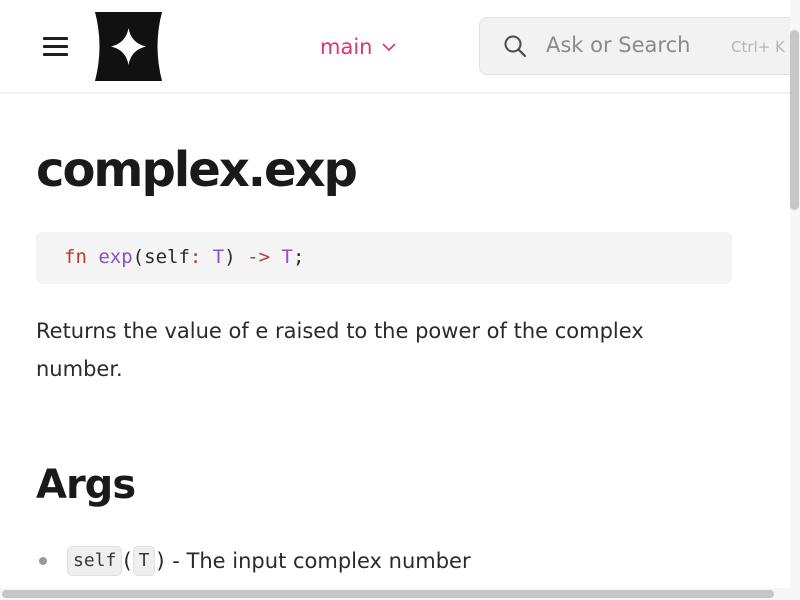 The image size is (800, 600). I want to click on code-colon: :, so click(195, 257).